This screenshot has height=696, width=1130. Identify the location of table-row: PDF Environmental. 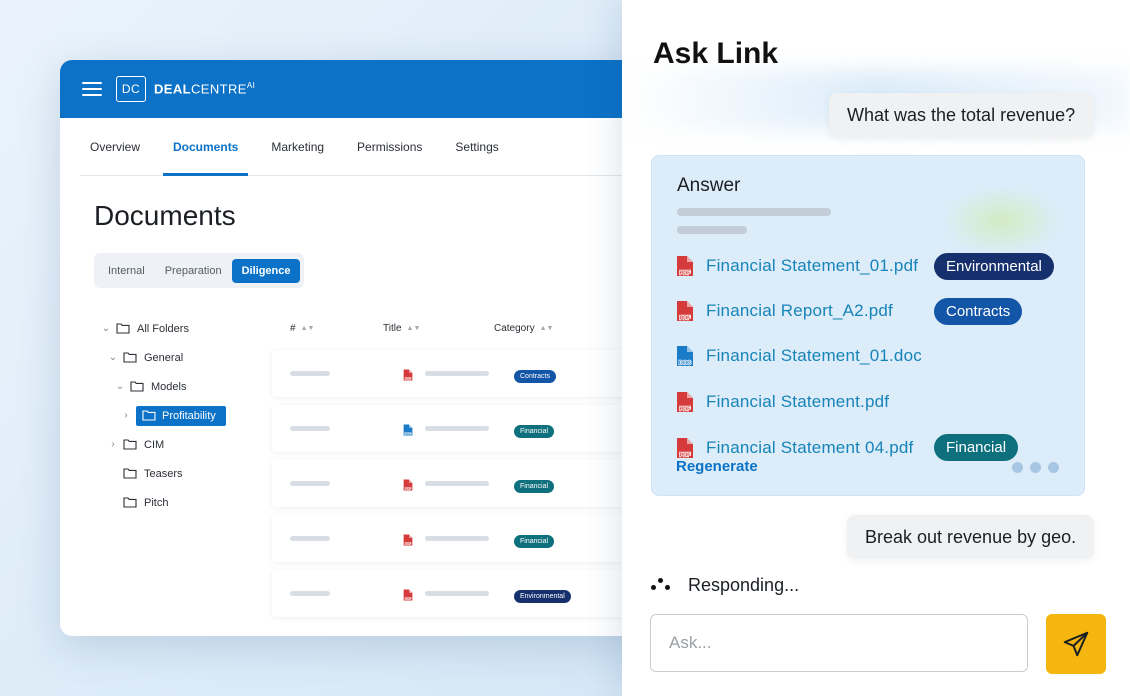
(466, 593).